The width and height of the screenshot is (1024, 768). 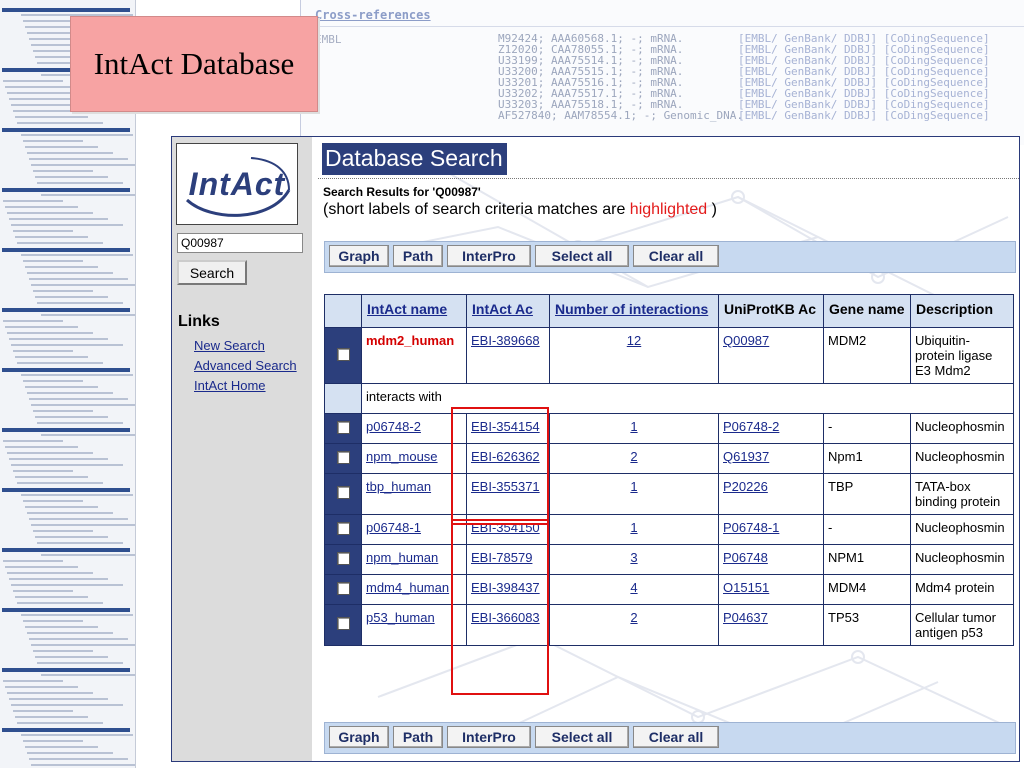 I want to click on cross-references-heading: Cross-references, so click(x=373, y=15).